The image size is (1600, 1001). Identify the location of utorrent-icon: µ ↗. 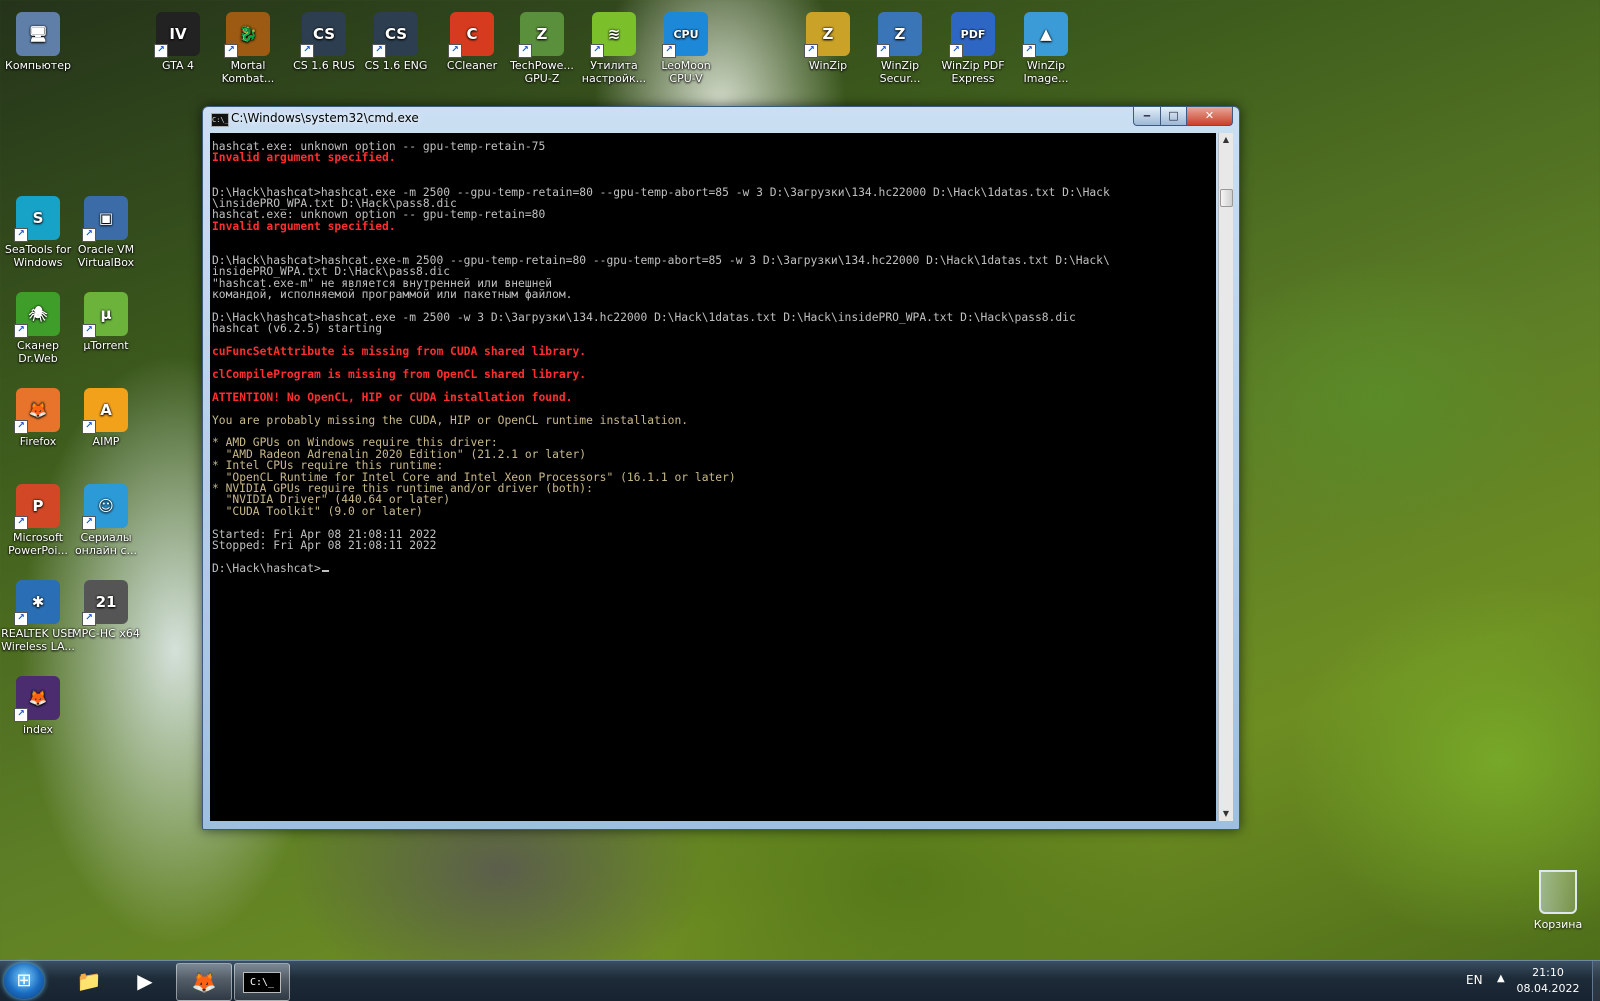
(105, 315).